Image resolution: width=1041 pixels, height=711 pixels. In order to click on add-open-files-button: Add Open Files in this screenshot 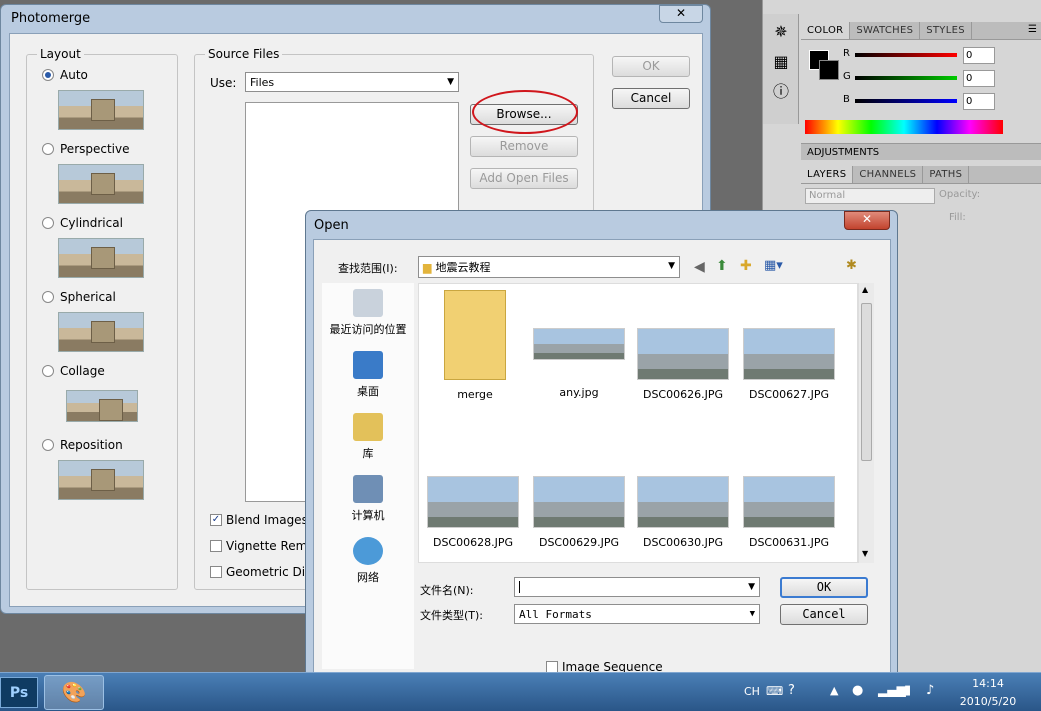, I will do `click(524, 178)`.